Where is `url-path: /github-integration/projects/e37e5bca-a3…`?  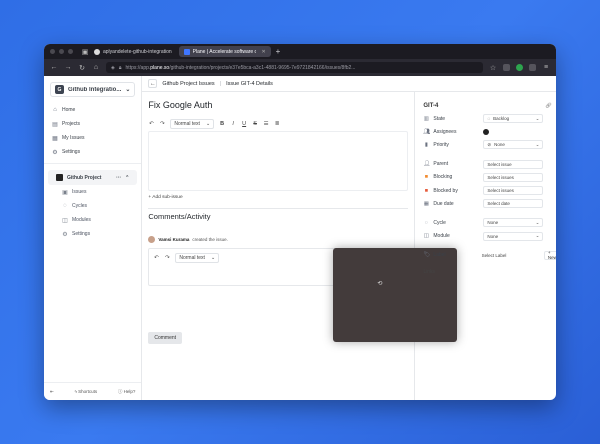 url-path: /github-integration/projects/e37e5bca-a3… is located at coordinates (262, 67).